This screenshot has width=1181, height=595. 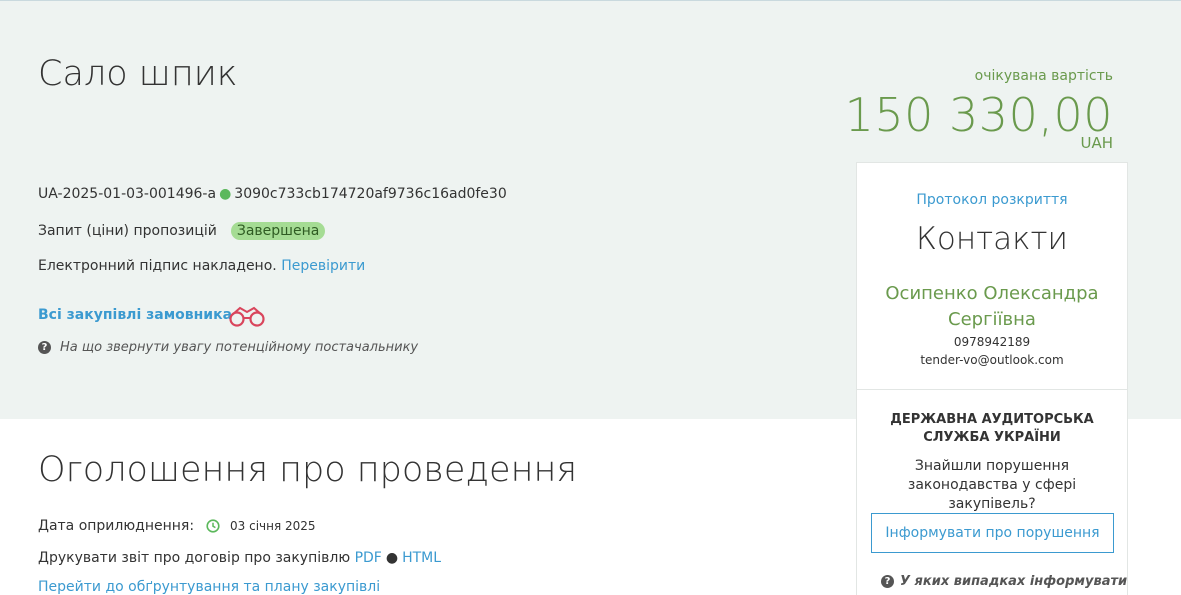 What do you see at coordinates (992, 389) in the screenshot?
I see `sidebar-divider` at bounding box center [992, 389].